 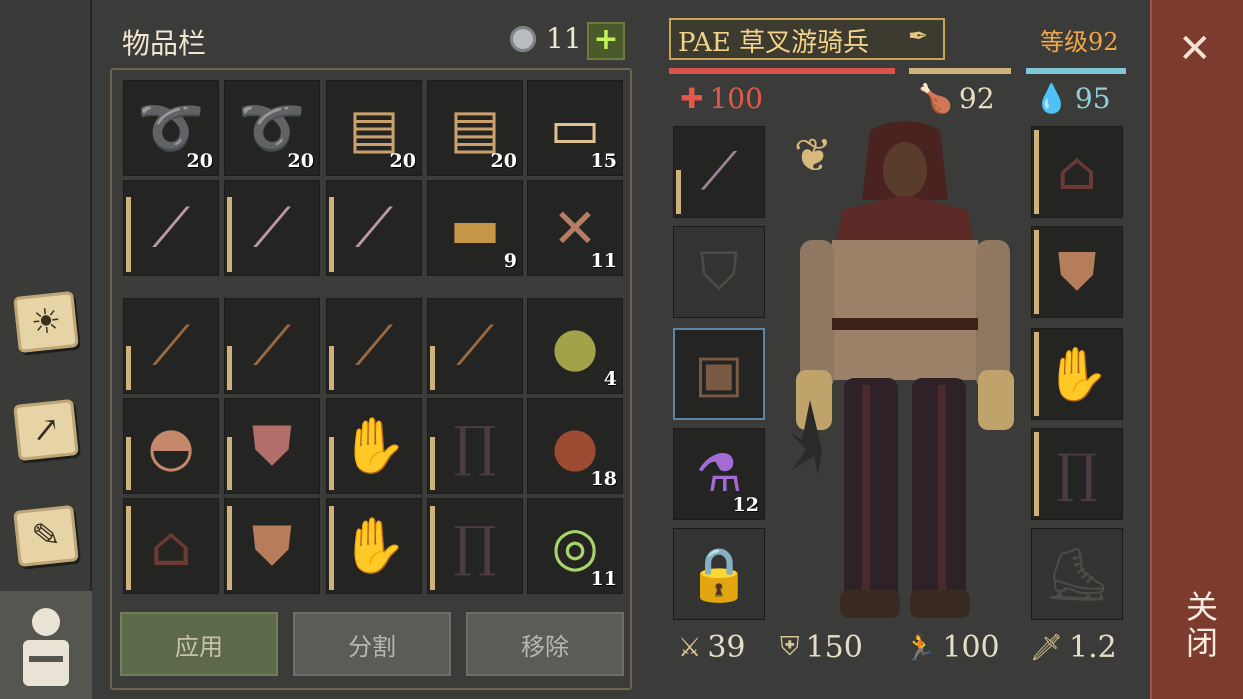 What do you see at coordinates (918, 36) in the screenshot?
I see `rename-quill-icon: ✒` at bounding box center [918, 36].